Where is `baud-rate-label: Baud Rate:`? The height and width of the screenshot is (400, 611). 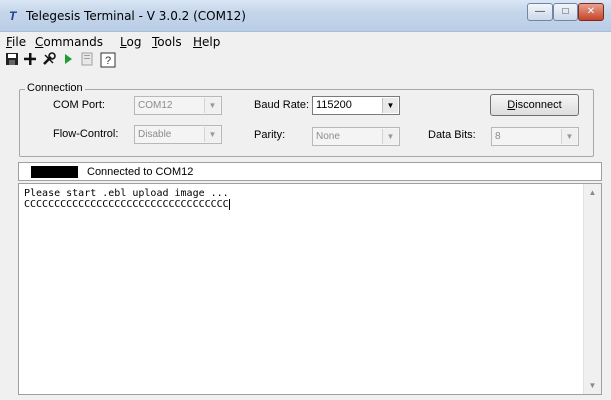
baud-rate-label: Baud Rate: is located at coordinates (282, 105).